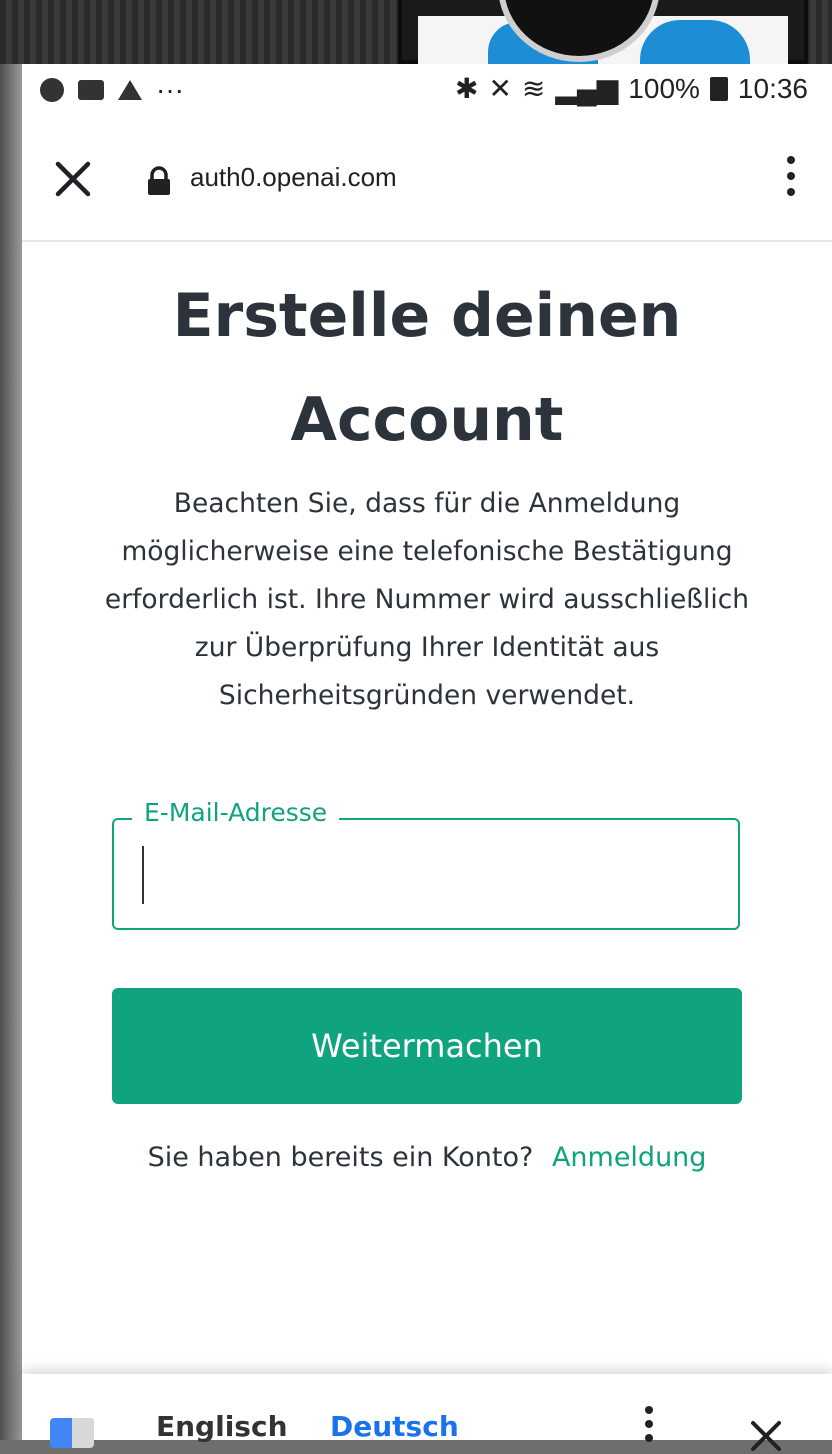 The image size is (832, 1454). I want to click on translate-close-icon, so click(766, 1436).